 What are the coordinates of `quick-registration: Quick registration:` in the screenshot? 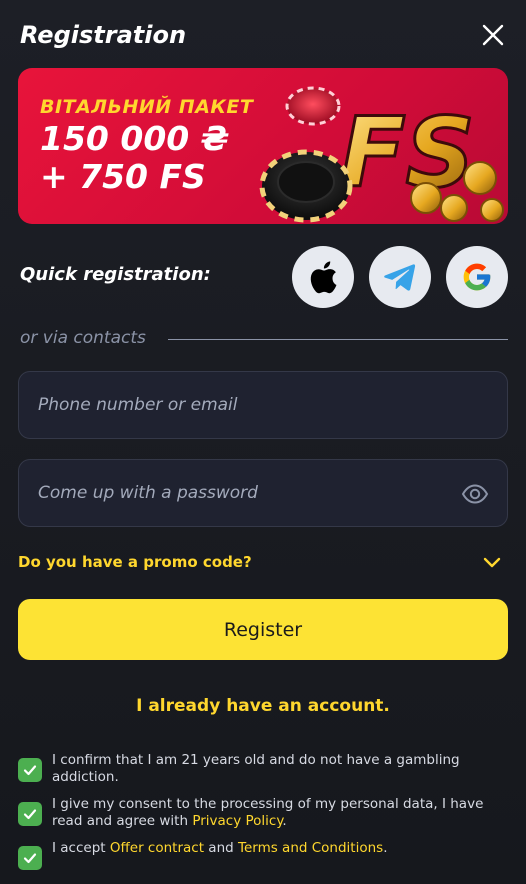 It's located at (264, 277).